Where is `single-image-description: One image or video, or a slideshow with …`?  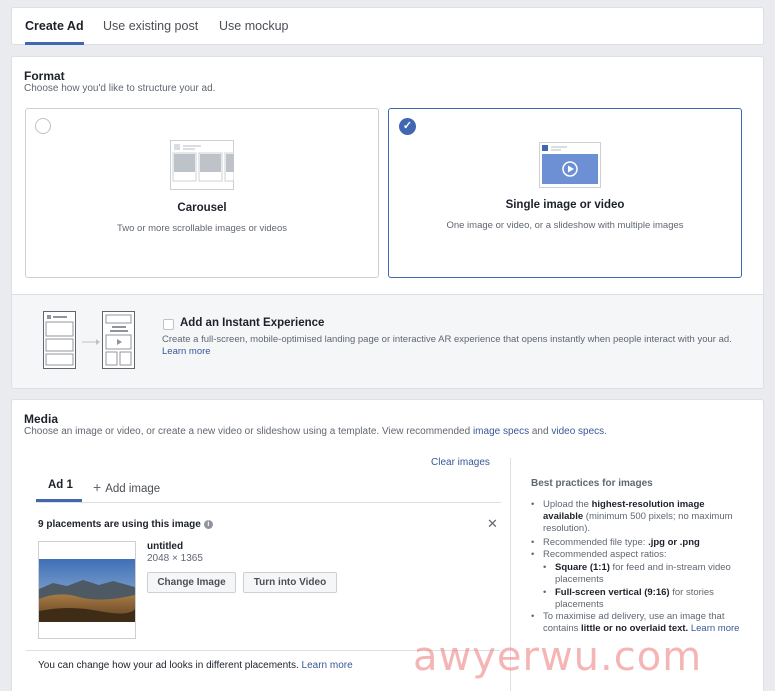 single-image-description: One image or video, or a slideshow with … is located at coordinates (565, 225).